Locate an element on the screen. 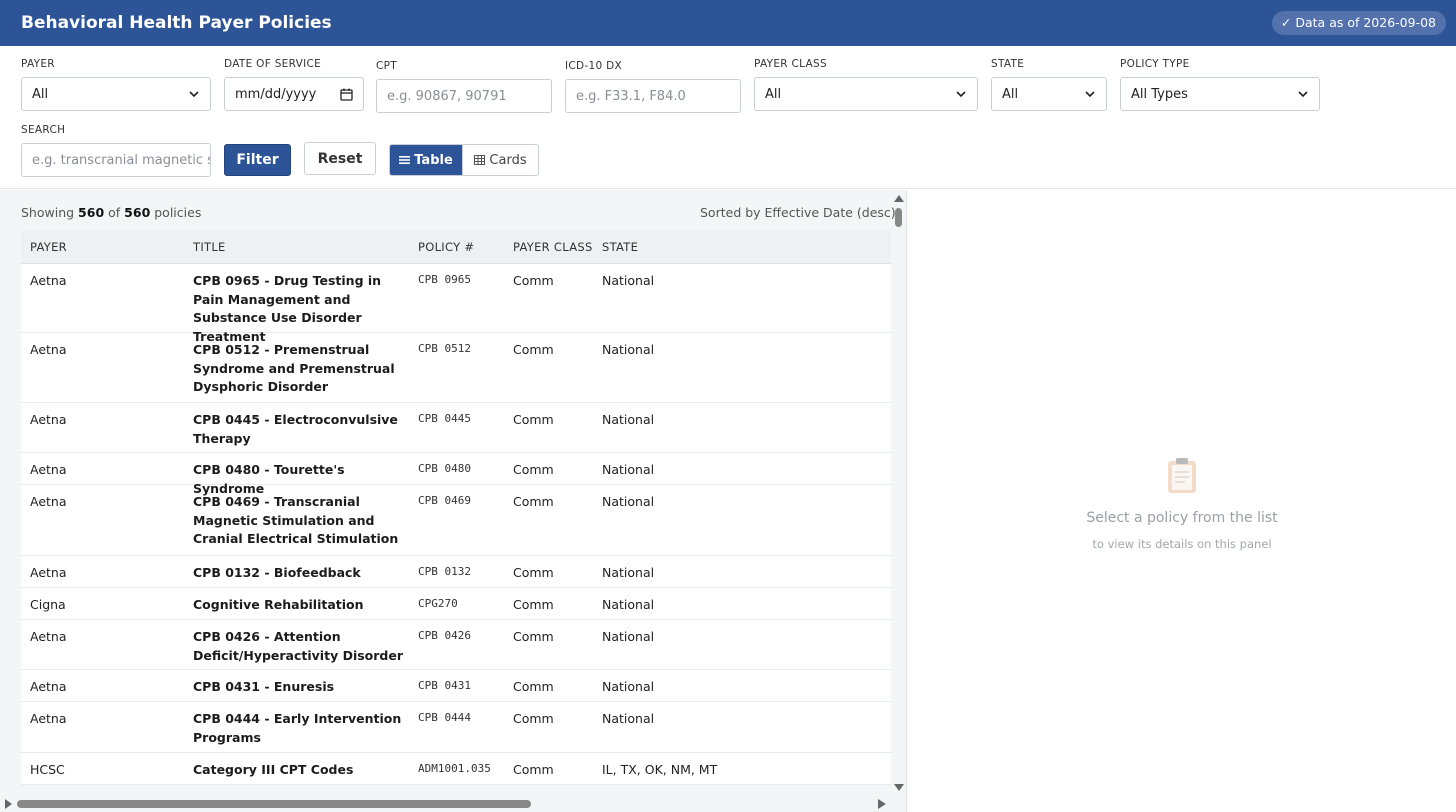 This screenshot has height=812, width=1456. row-policy-number: ADM1001.035 is located at coordinates (454, 768).